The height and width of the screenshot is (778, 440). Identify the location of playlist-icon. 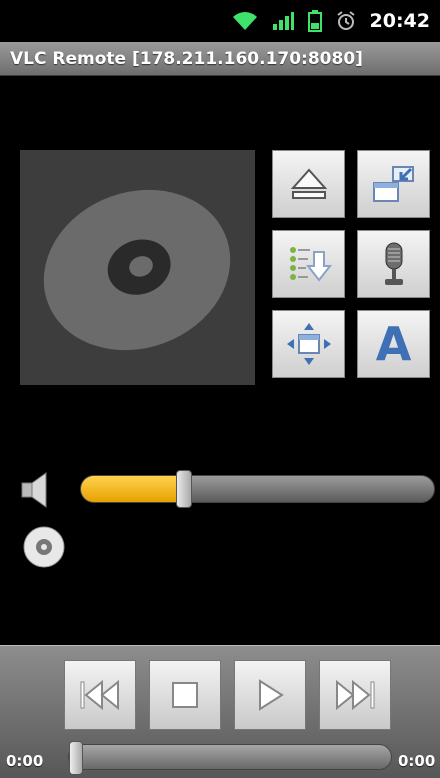
(310, 264).